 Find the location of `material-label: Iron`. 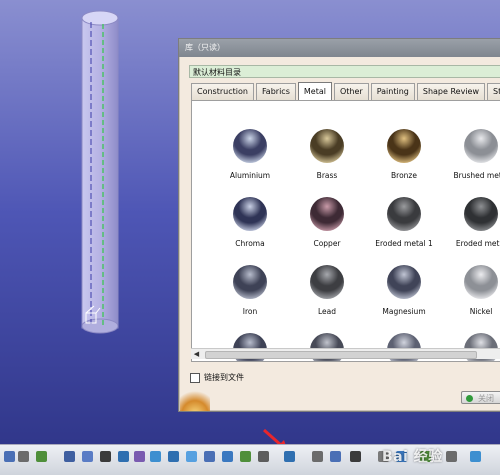

material-label: Iron is located at coordinates (250, 311).